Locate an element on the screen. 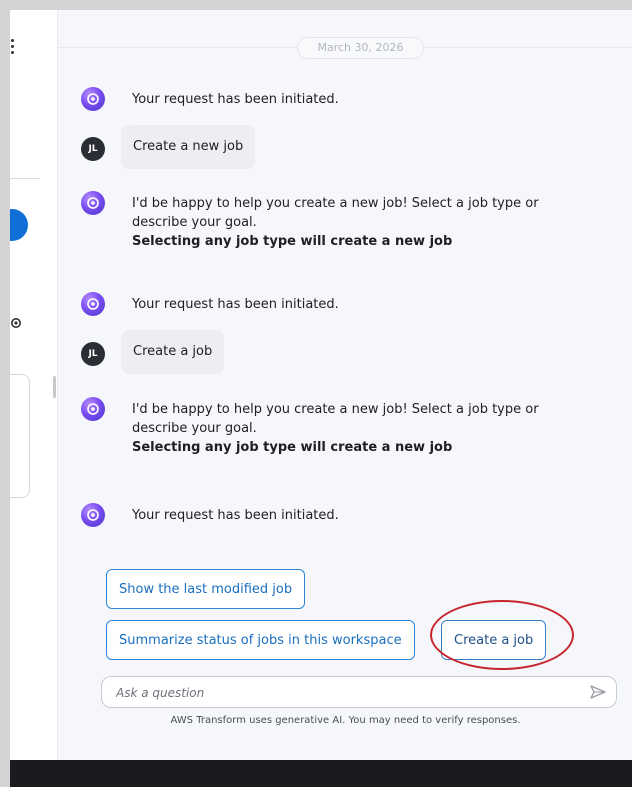 This screenshot has height=787, width=632. show-last-modified-job-button: Show the last modified job is located at coordinates (206, 589).